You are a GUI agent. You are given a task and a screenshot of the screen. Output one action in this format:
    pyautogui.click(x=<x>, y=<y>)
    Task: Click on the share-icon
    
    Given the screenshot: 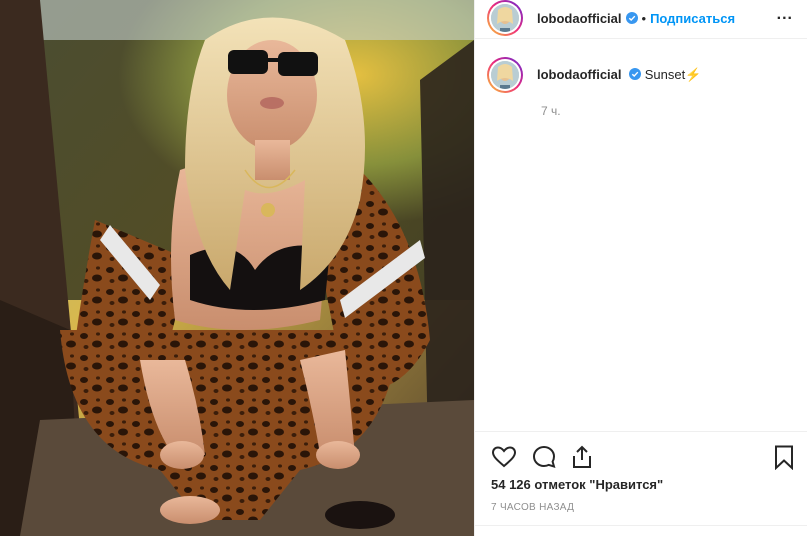 What is the action you would take?
    pyautogui.click(x=582, y=457)
    